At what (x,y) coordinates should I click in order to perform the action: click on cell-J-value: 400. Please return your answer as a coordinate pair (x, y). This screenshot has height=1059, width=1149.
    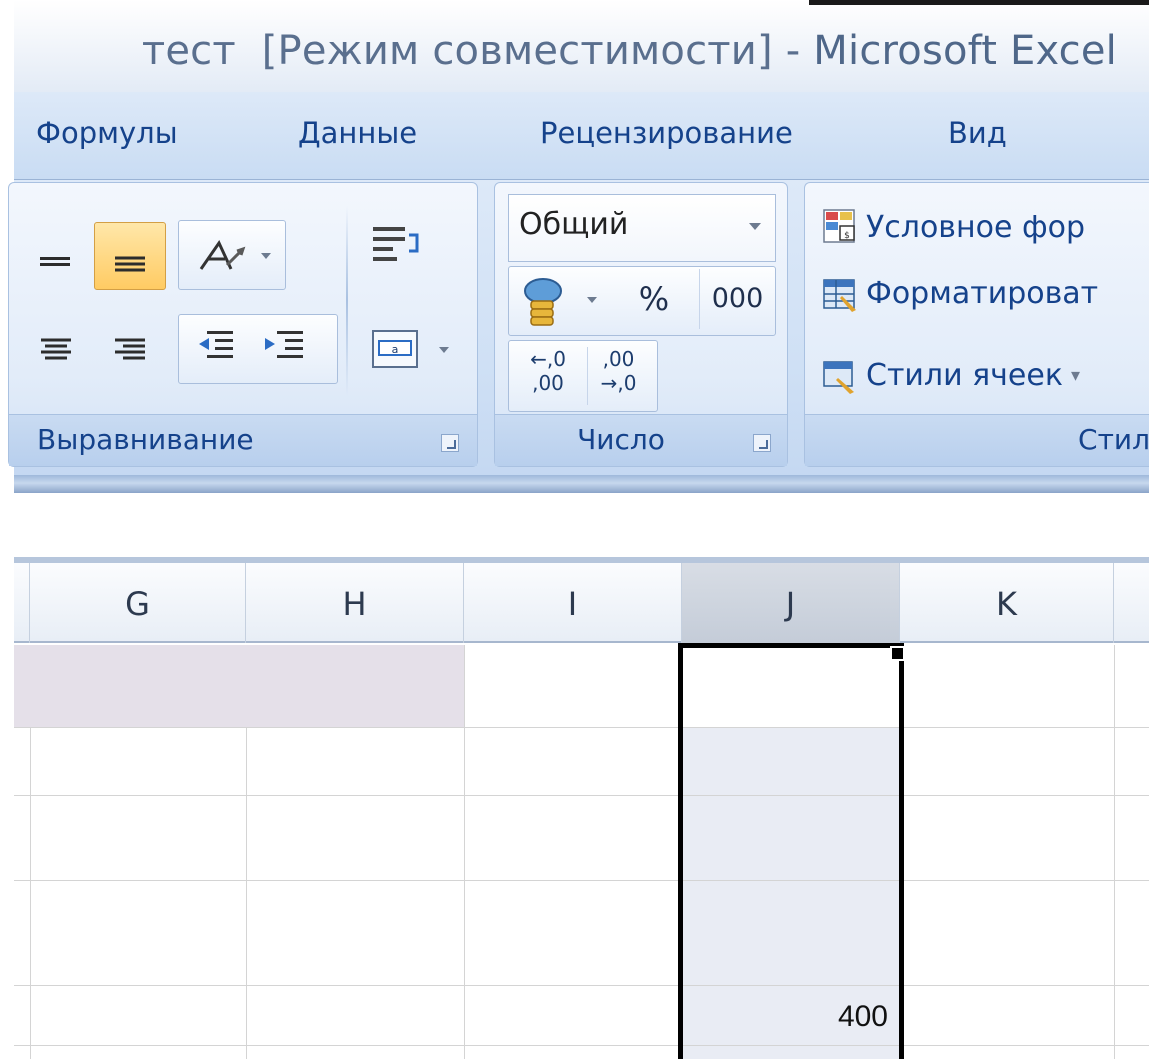
    Looking at the image, I should click on (794, 1017).